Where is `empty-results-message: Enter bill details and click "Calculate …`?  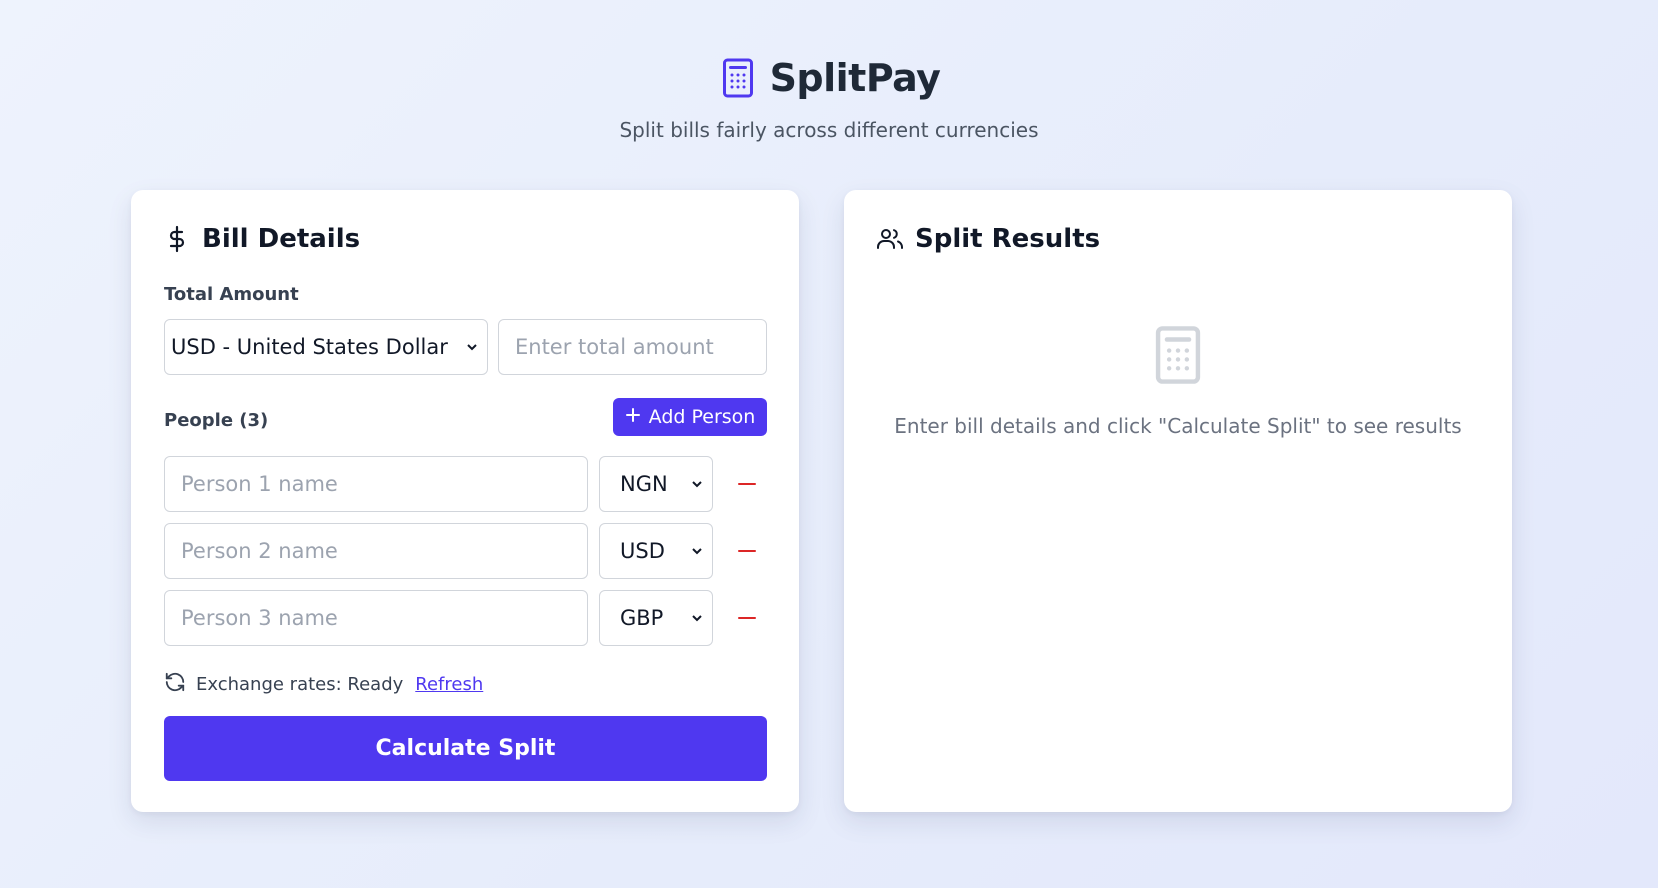 empty-results-message: Enter bill details and click "Calculate … is located at coordinates (1178, 426).